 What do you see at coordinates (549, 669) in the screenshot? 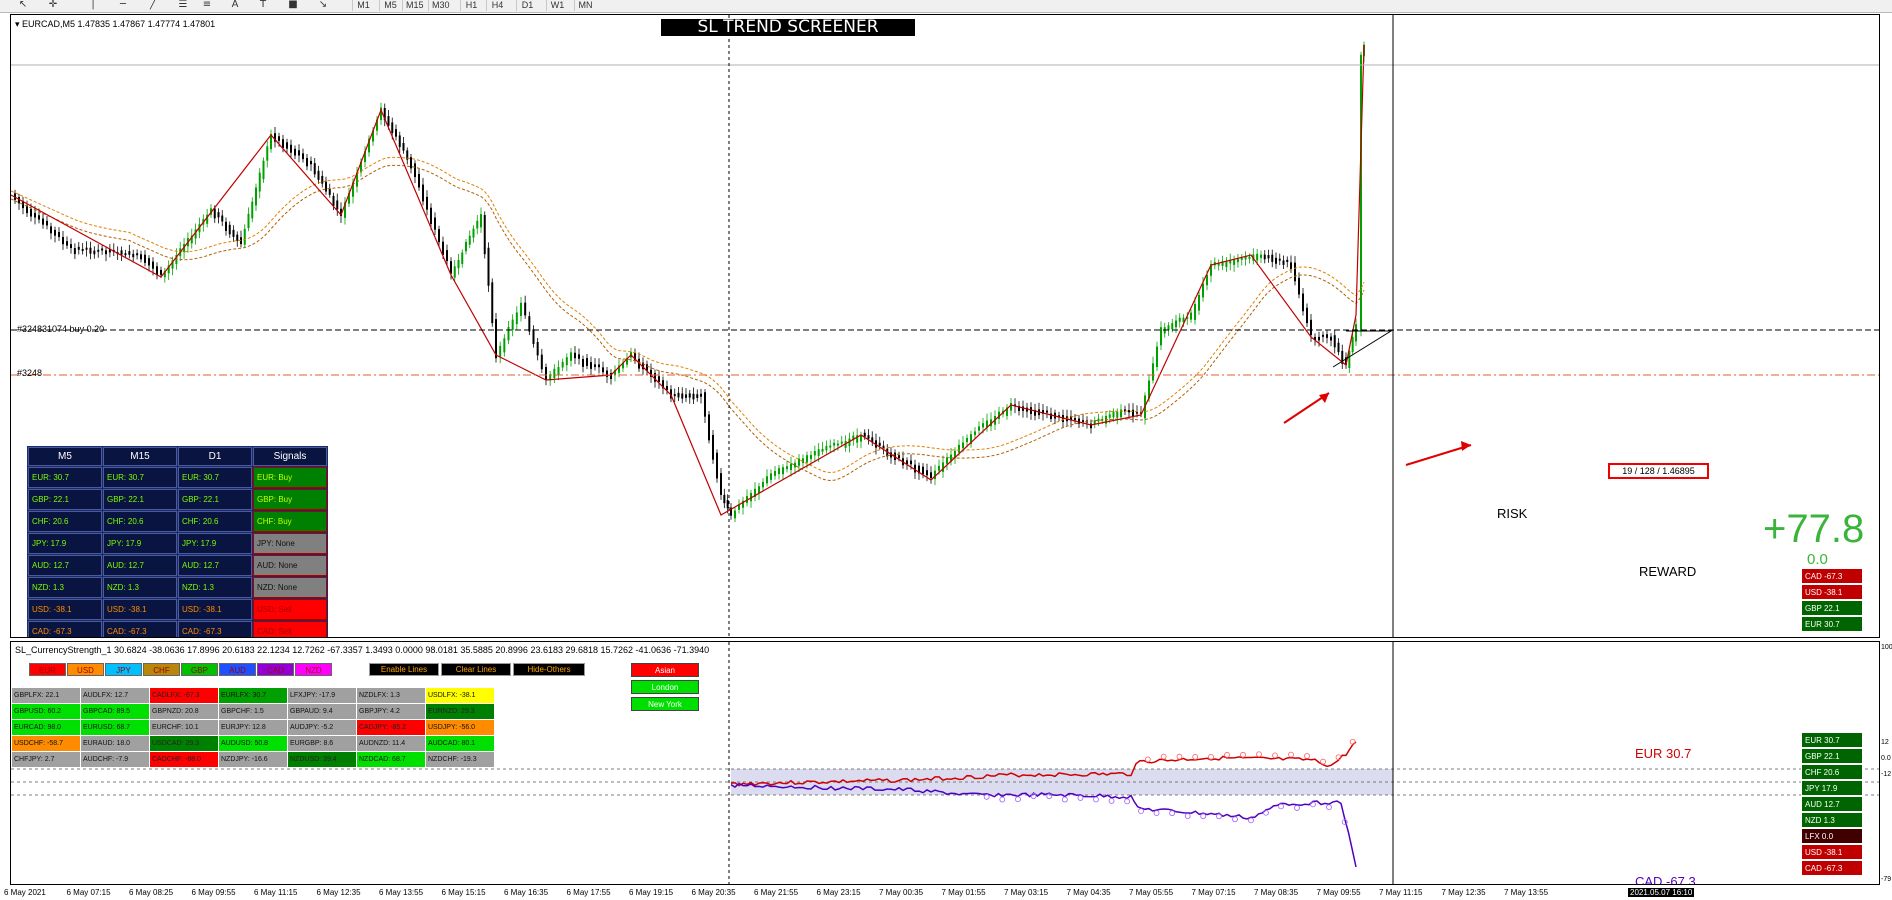
I see `hide-others-button: Hide-Others` at bounding box center [549, 669].